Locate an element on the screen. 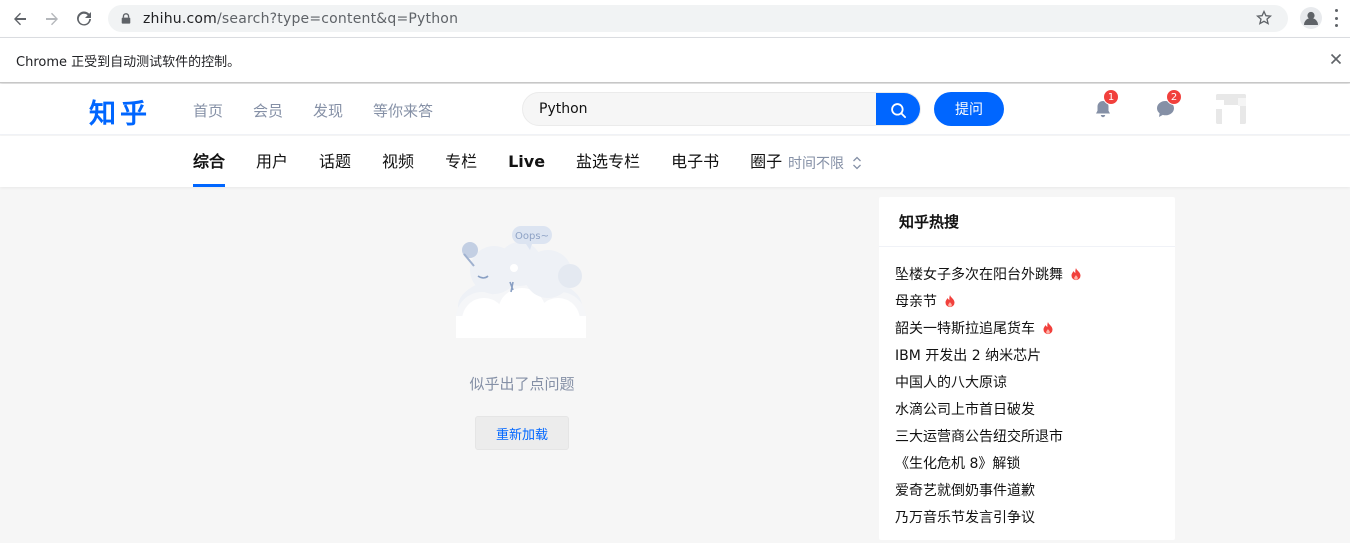 The image size is (1350, 543). time-filter-select: 时间不限 is located at coordinates (825, 163).